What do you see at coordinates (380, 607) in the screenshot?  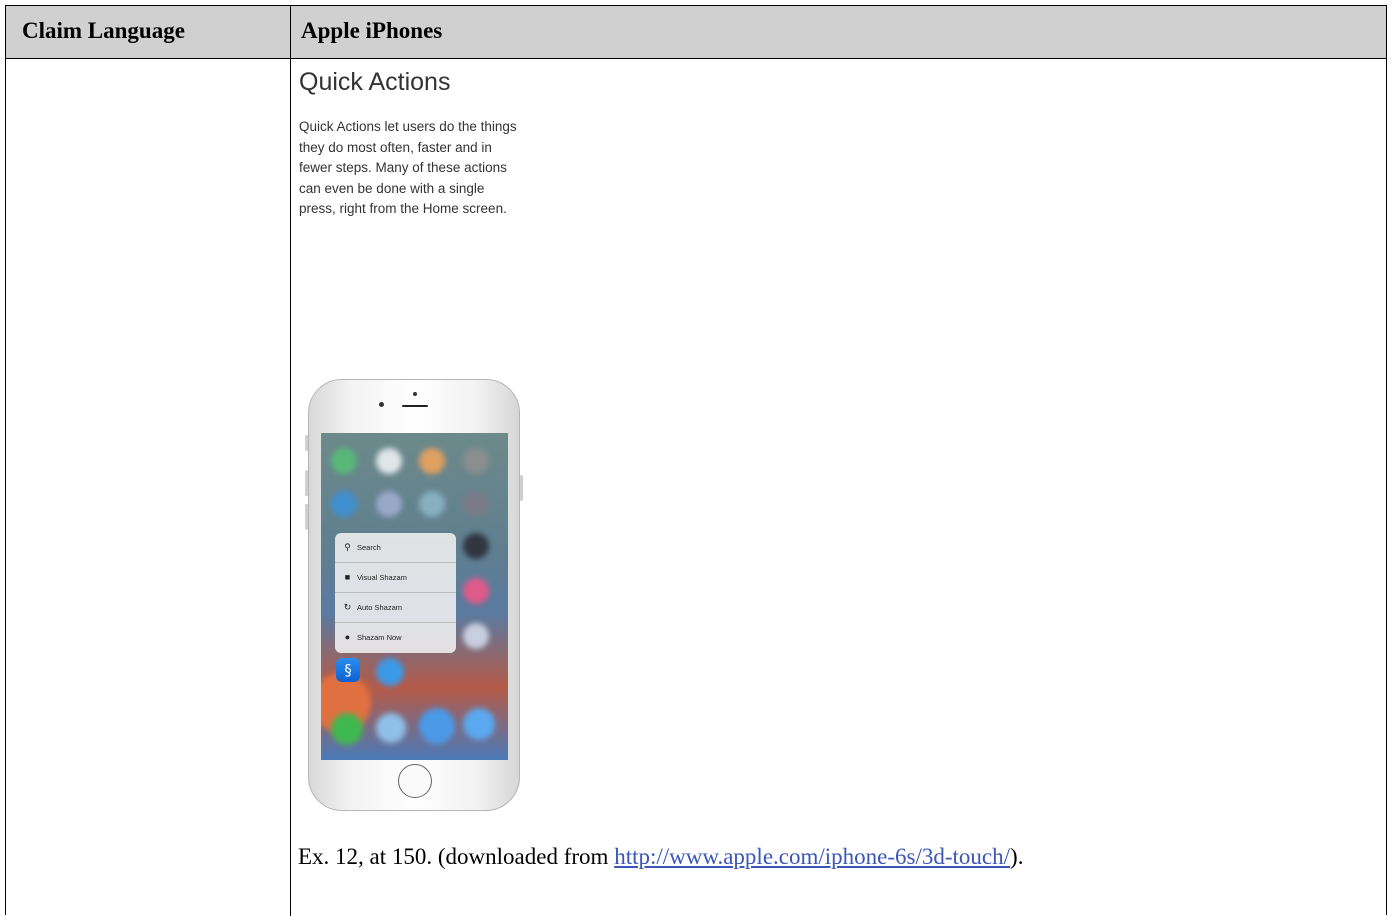 I see `quick-action-auto-shazam-label: Auto Shazam` at bounding box center [380, 607].